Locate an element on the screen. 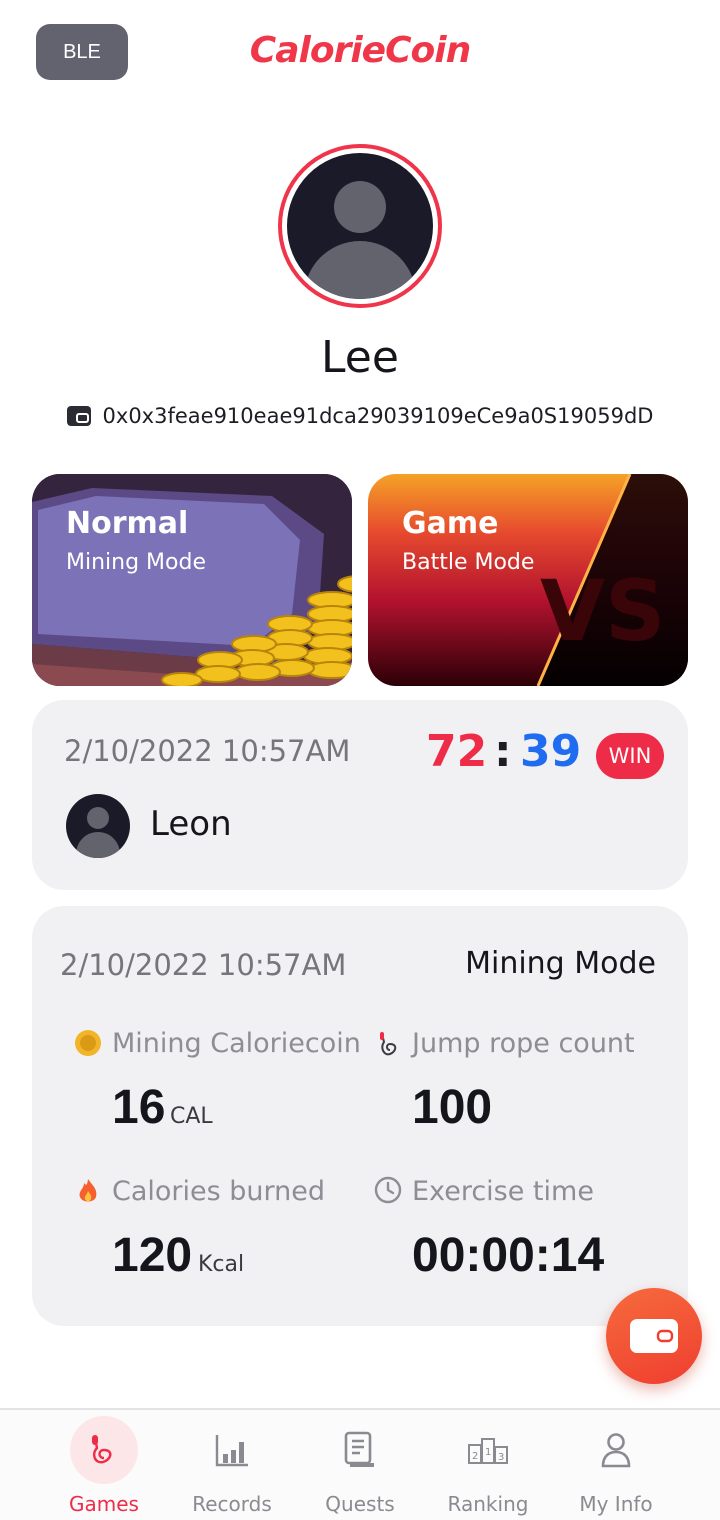 The width and height of the screenshot is (720, 1520). battle-record-card: 2/10/2022 10:57AM 72 : 39 WIN Leon is located at coordinates (360, 795).